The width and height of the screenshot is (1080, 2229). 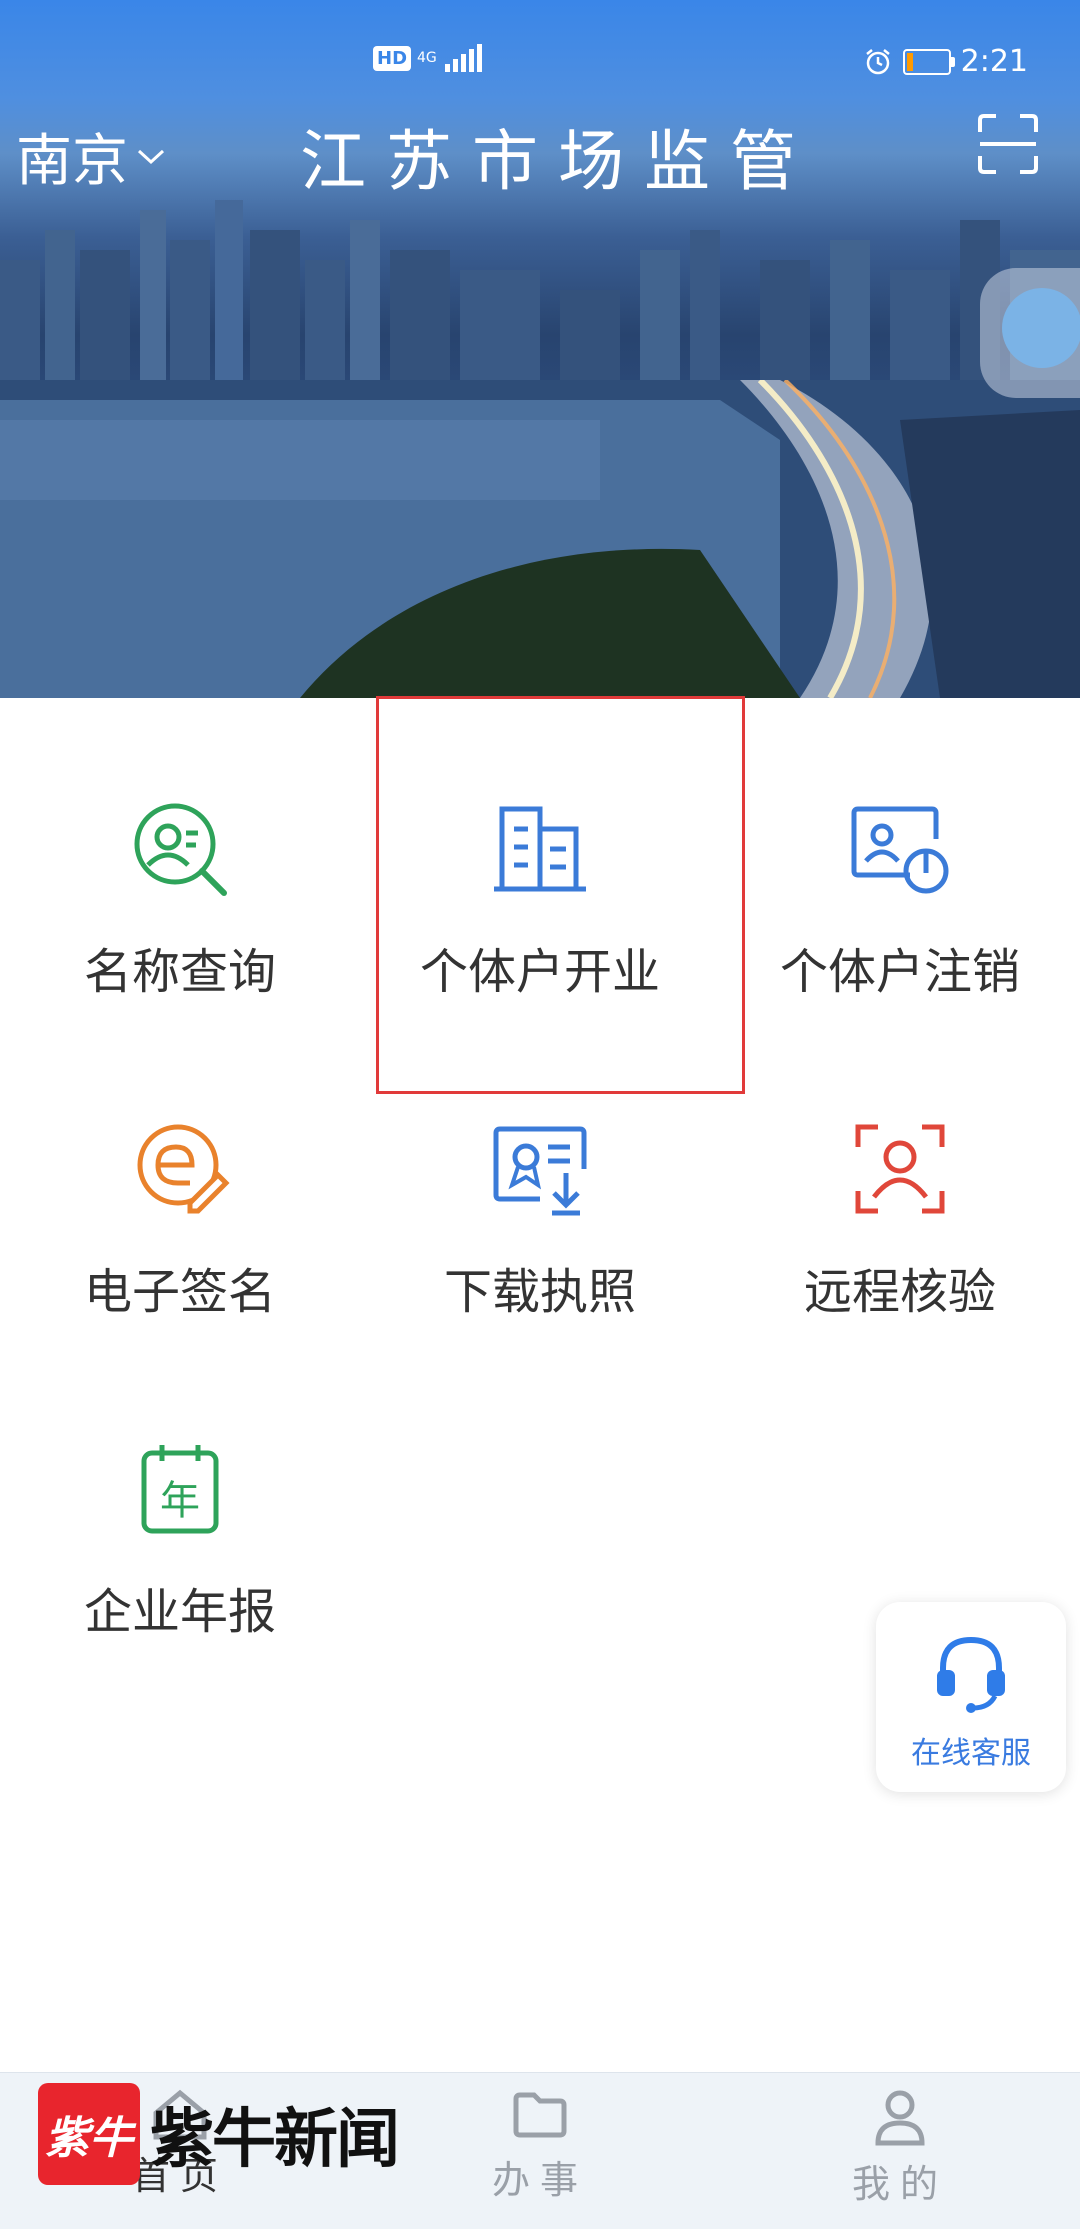 What do you see at coordinates (877, 61) in the screenshot?
I see `alarm-icon` at bounding box center [877, 61].